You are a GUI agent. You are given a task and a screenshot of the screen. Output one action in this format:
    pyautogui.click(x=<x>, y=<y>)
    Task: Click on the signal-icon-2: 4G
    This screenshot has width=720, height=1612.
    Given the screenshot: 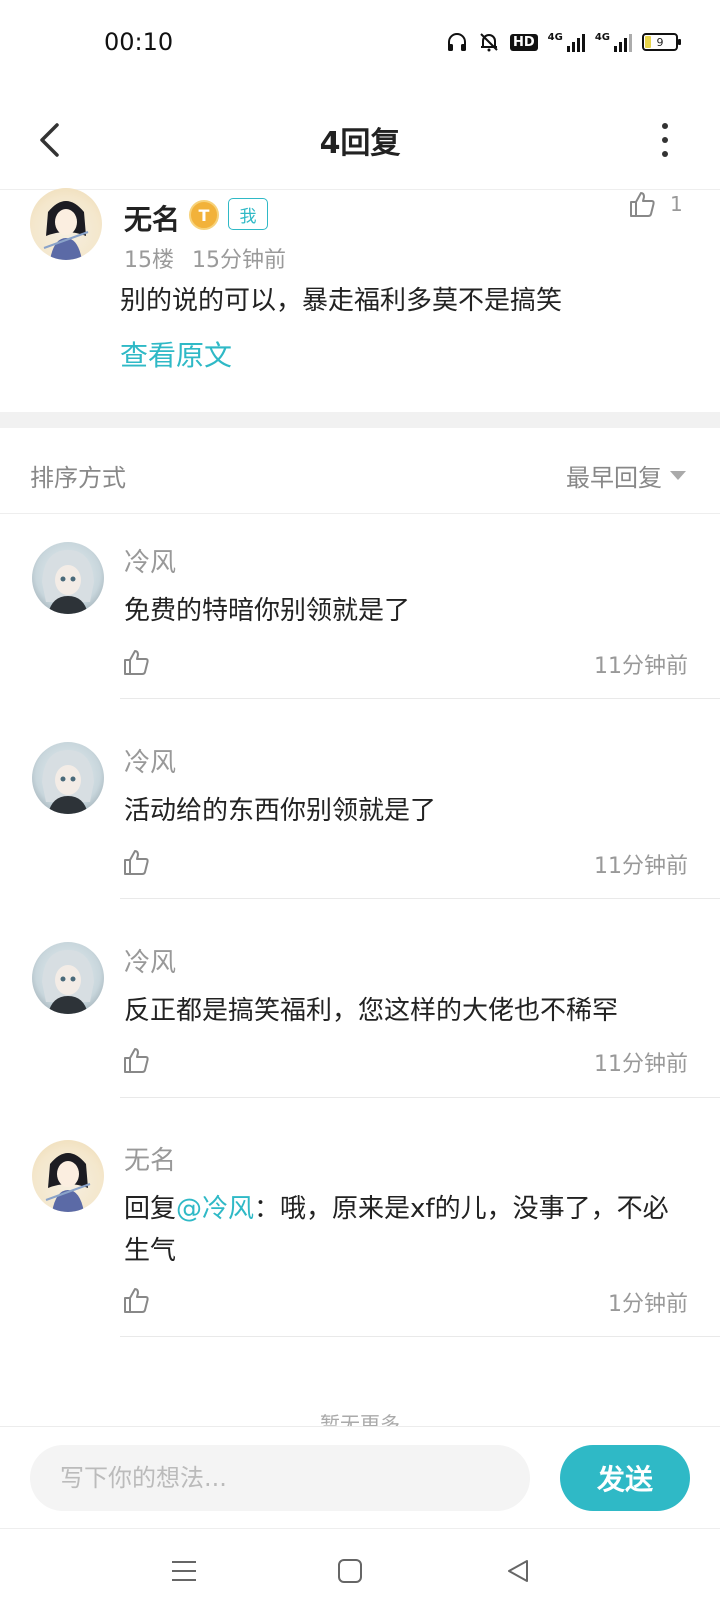 What is the action you would take?
    pyautogui.click(x=613, y=42)
    